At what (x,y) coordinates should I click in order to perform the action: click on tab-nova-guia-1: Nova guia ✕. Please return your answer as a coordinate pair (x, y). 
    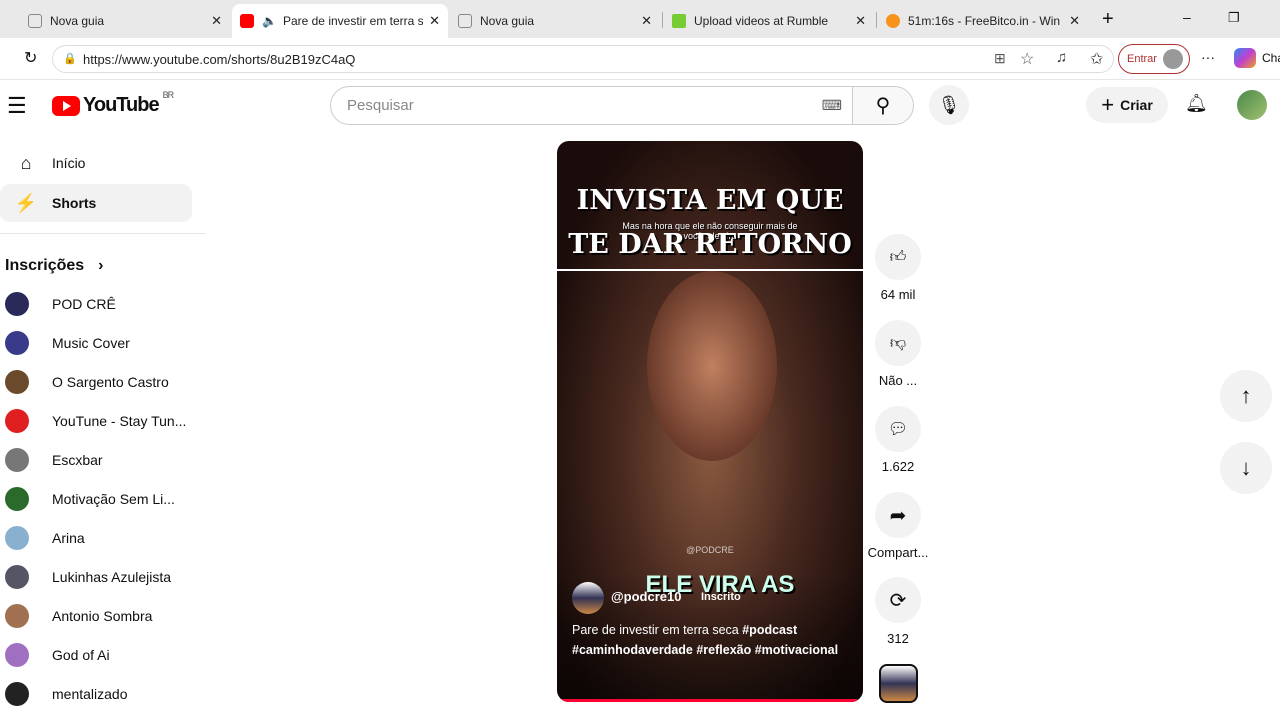
    Looking at the image, I should click on (125, 21).